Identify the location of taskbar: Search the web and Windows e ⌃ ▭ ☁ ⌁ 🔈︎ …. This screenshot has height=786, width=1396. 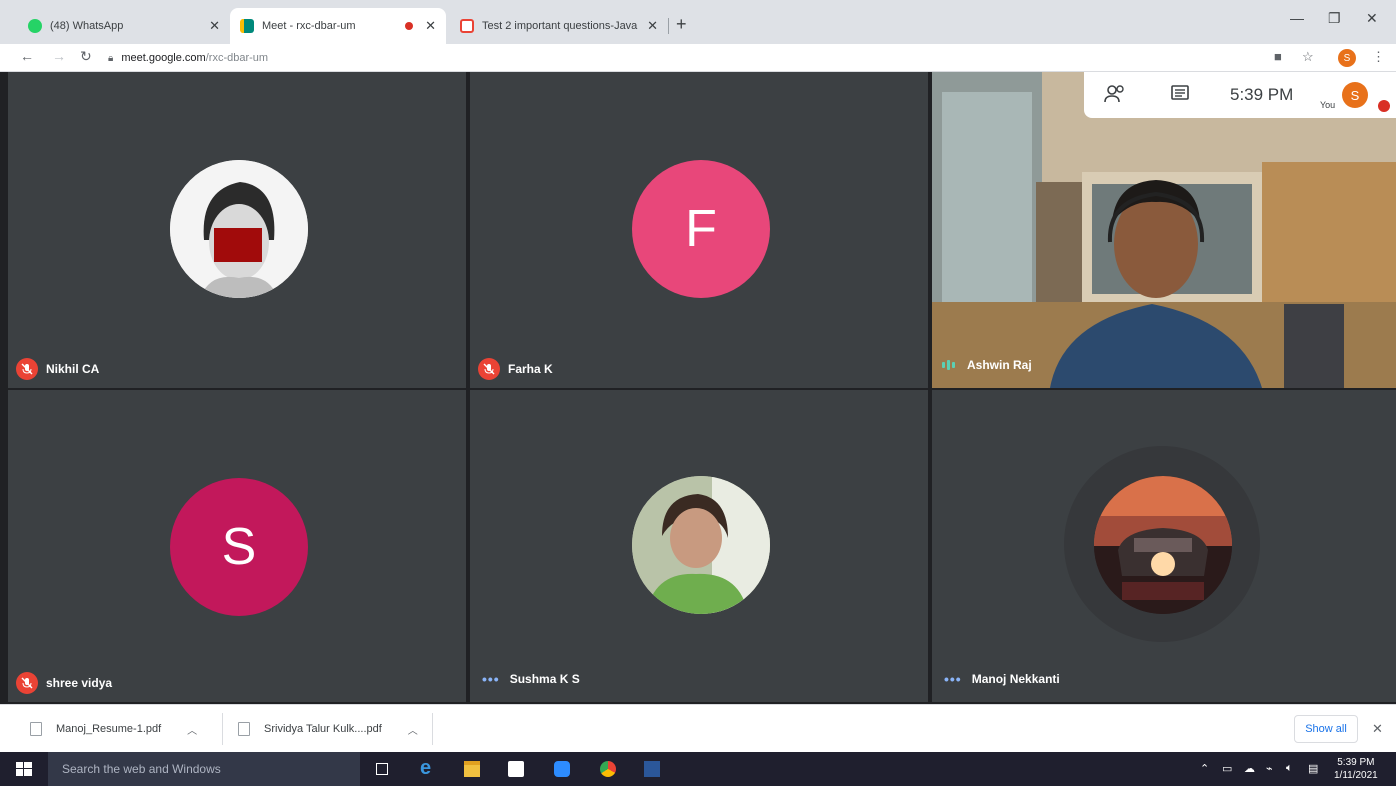
(698, 769).